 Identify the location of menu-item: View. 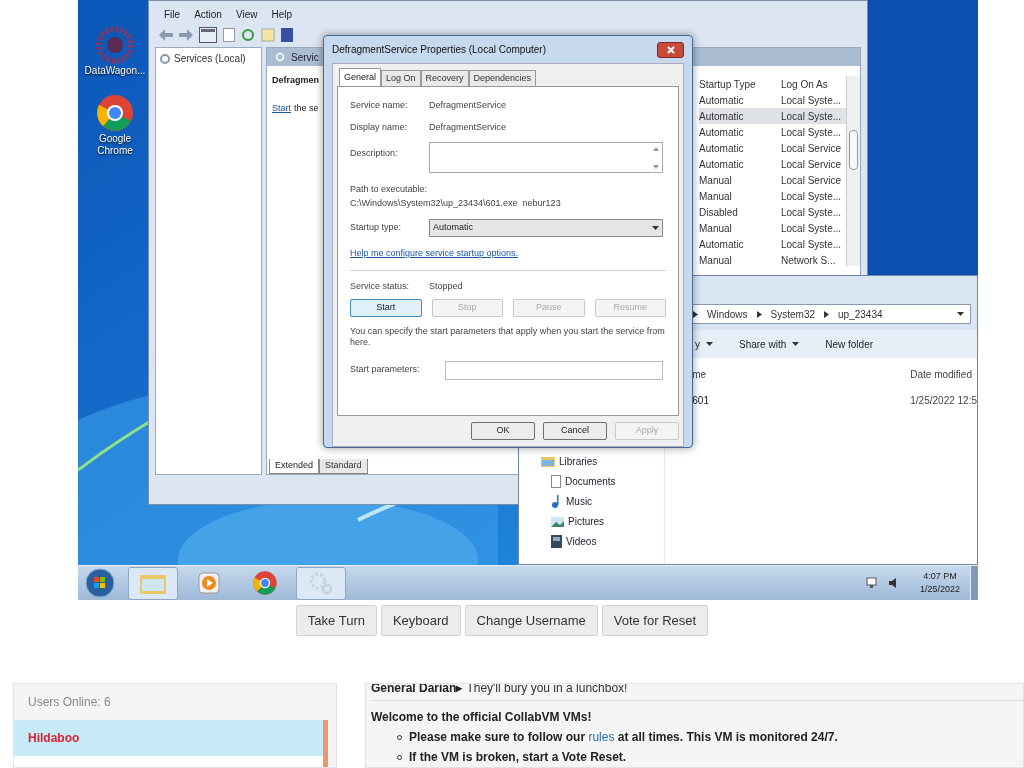
(246, 15).